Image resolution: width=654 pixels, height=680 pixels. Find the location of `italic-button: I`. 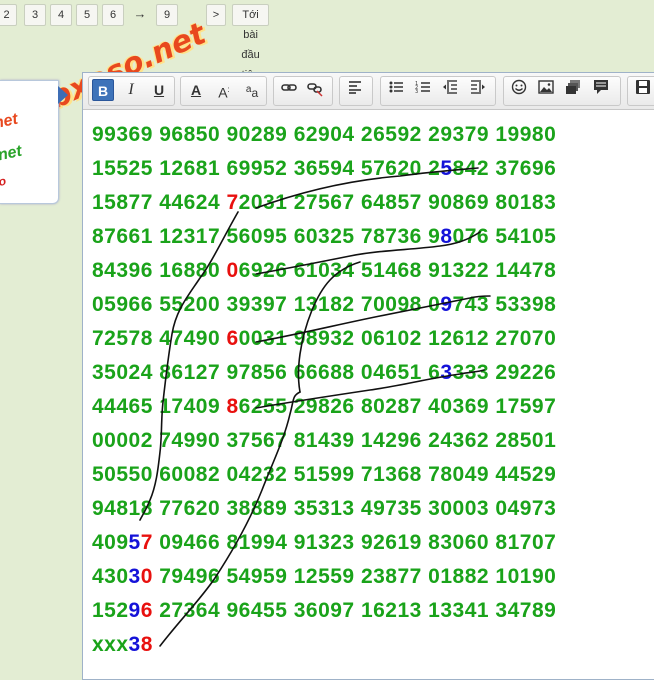

italic-button: I is located at coordinates (131, 90).